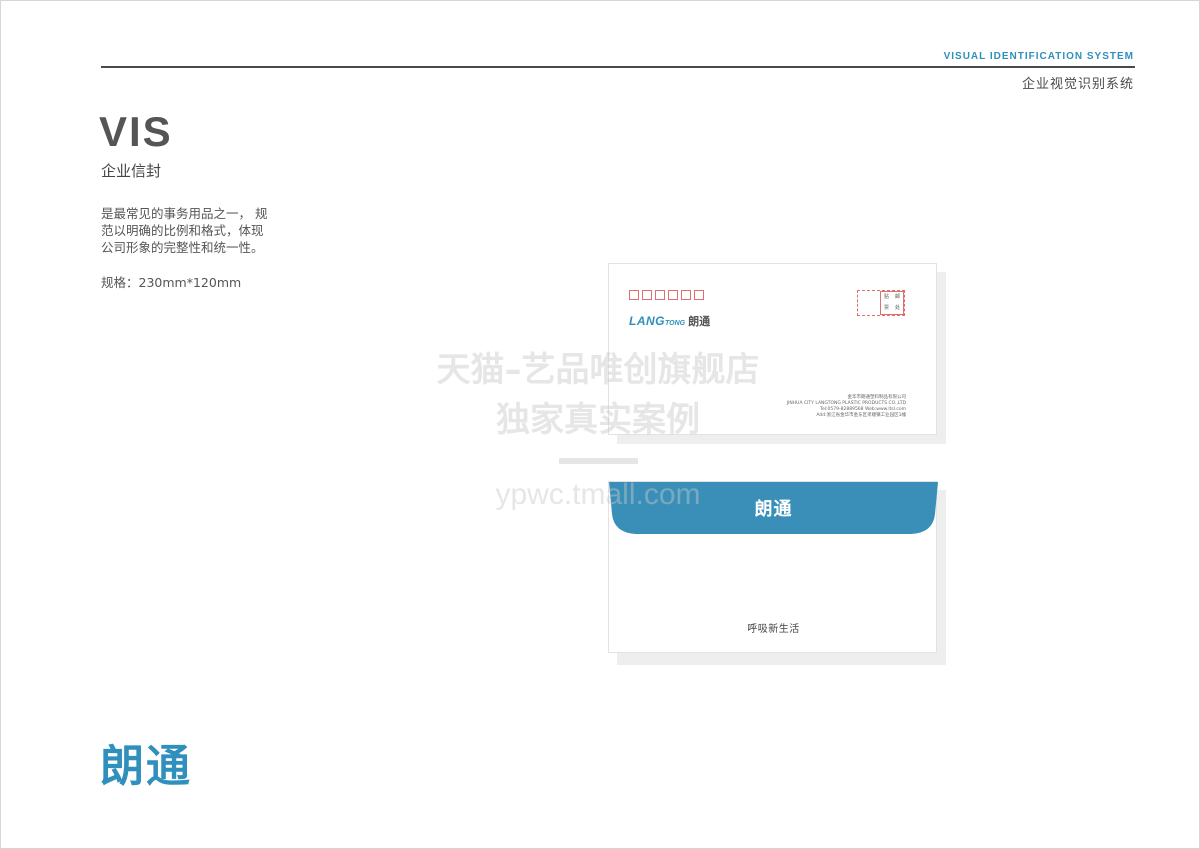  What do you see at coordinates (598, 494) in the screenshot?
I see `watermark-url: ypwc.tmall.com` at bounding box center [598, 494].